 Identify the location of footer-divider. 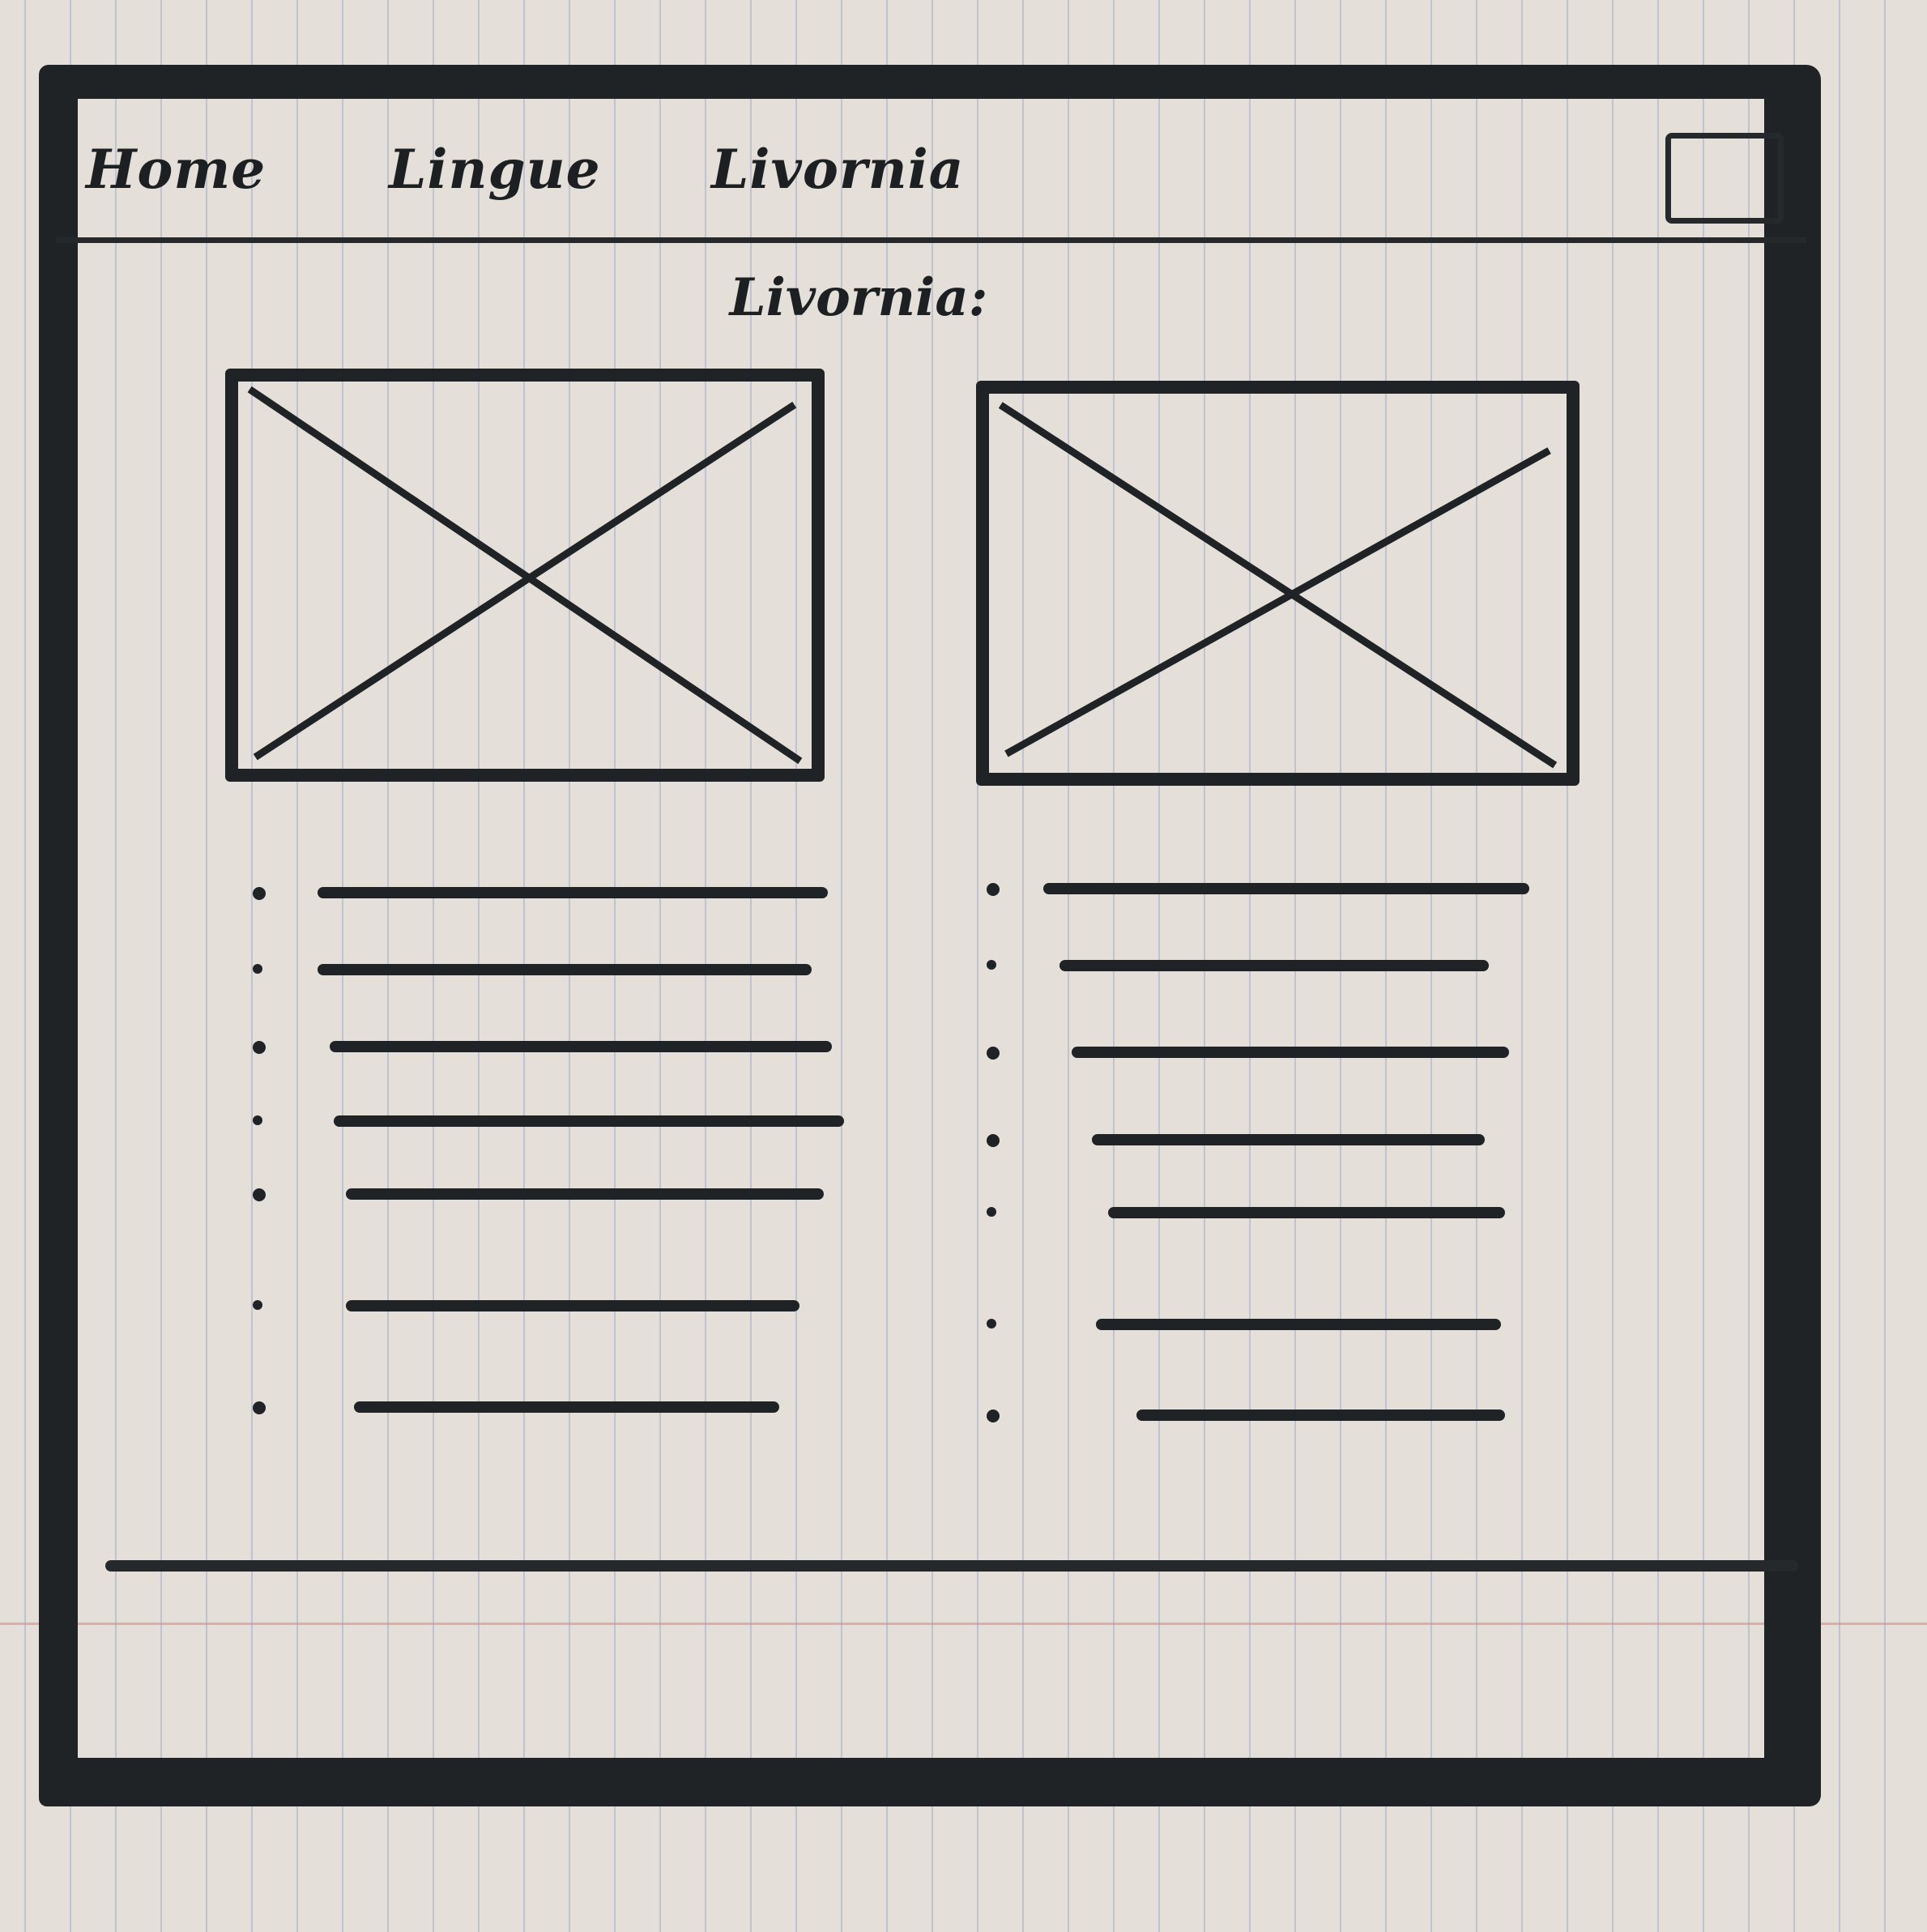
(951, 1566).